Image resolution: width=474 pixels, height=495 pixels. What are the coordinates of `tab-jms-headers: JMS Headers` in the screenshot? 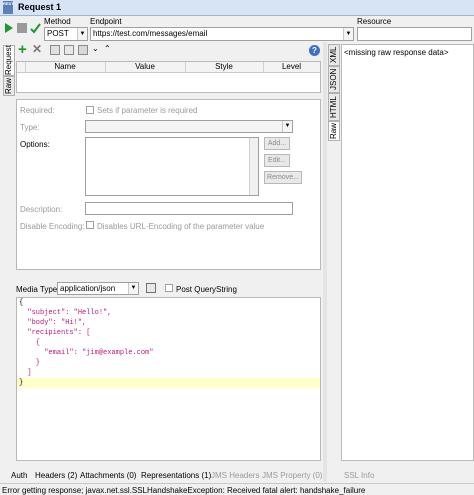 It's located at (235, 475).